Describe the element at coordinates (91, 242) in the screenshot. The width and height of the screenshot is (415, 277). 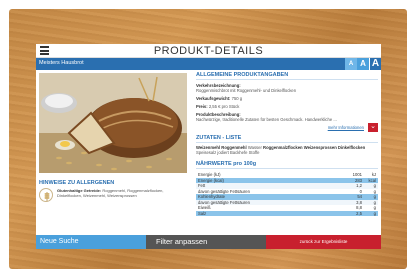
I see `new-search-button: Neue Suche` at that location.